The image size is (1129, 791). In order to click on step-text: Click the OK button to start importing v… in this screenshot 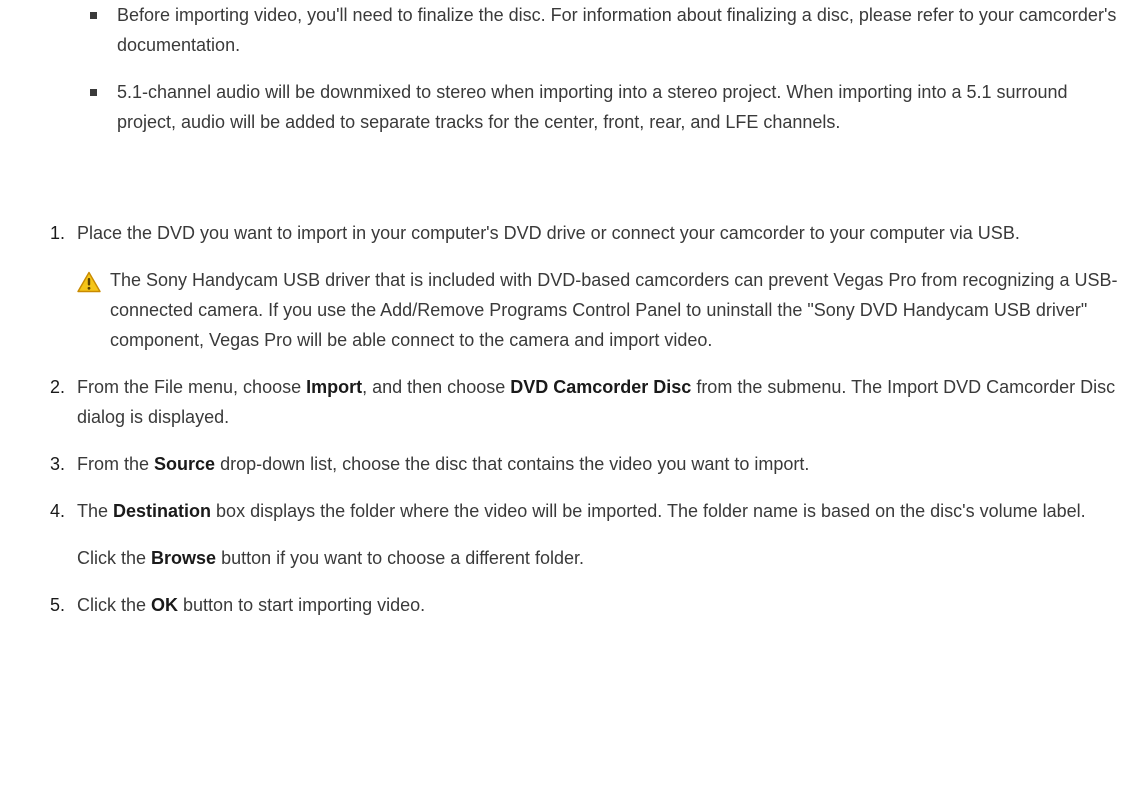, I will do `click(598, 605)`.